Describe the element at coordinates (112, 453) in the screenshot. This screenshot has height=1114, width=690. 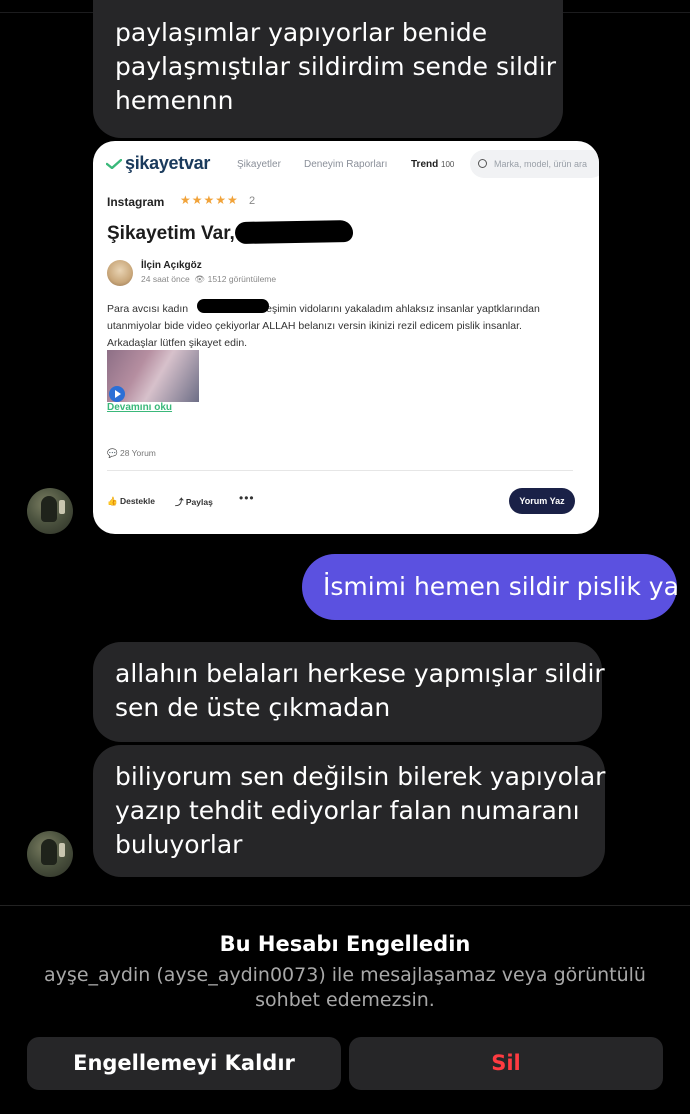
I see `comment-icon: 💬` at that location.